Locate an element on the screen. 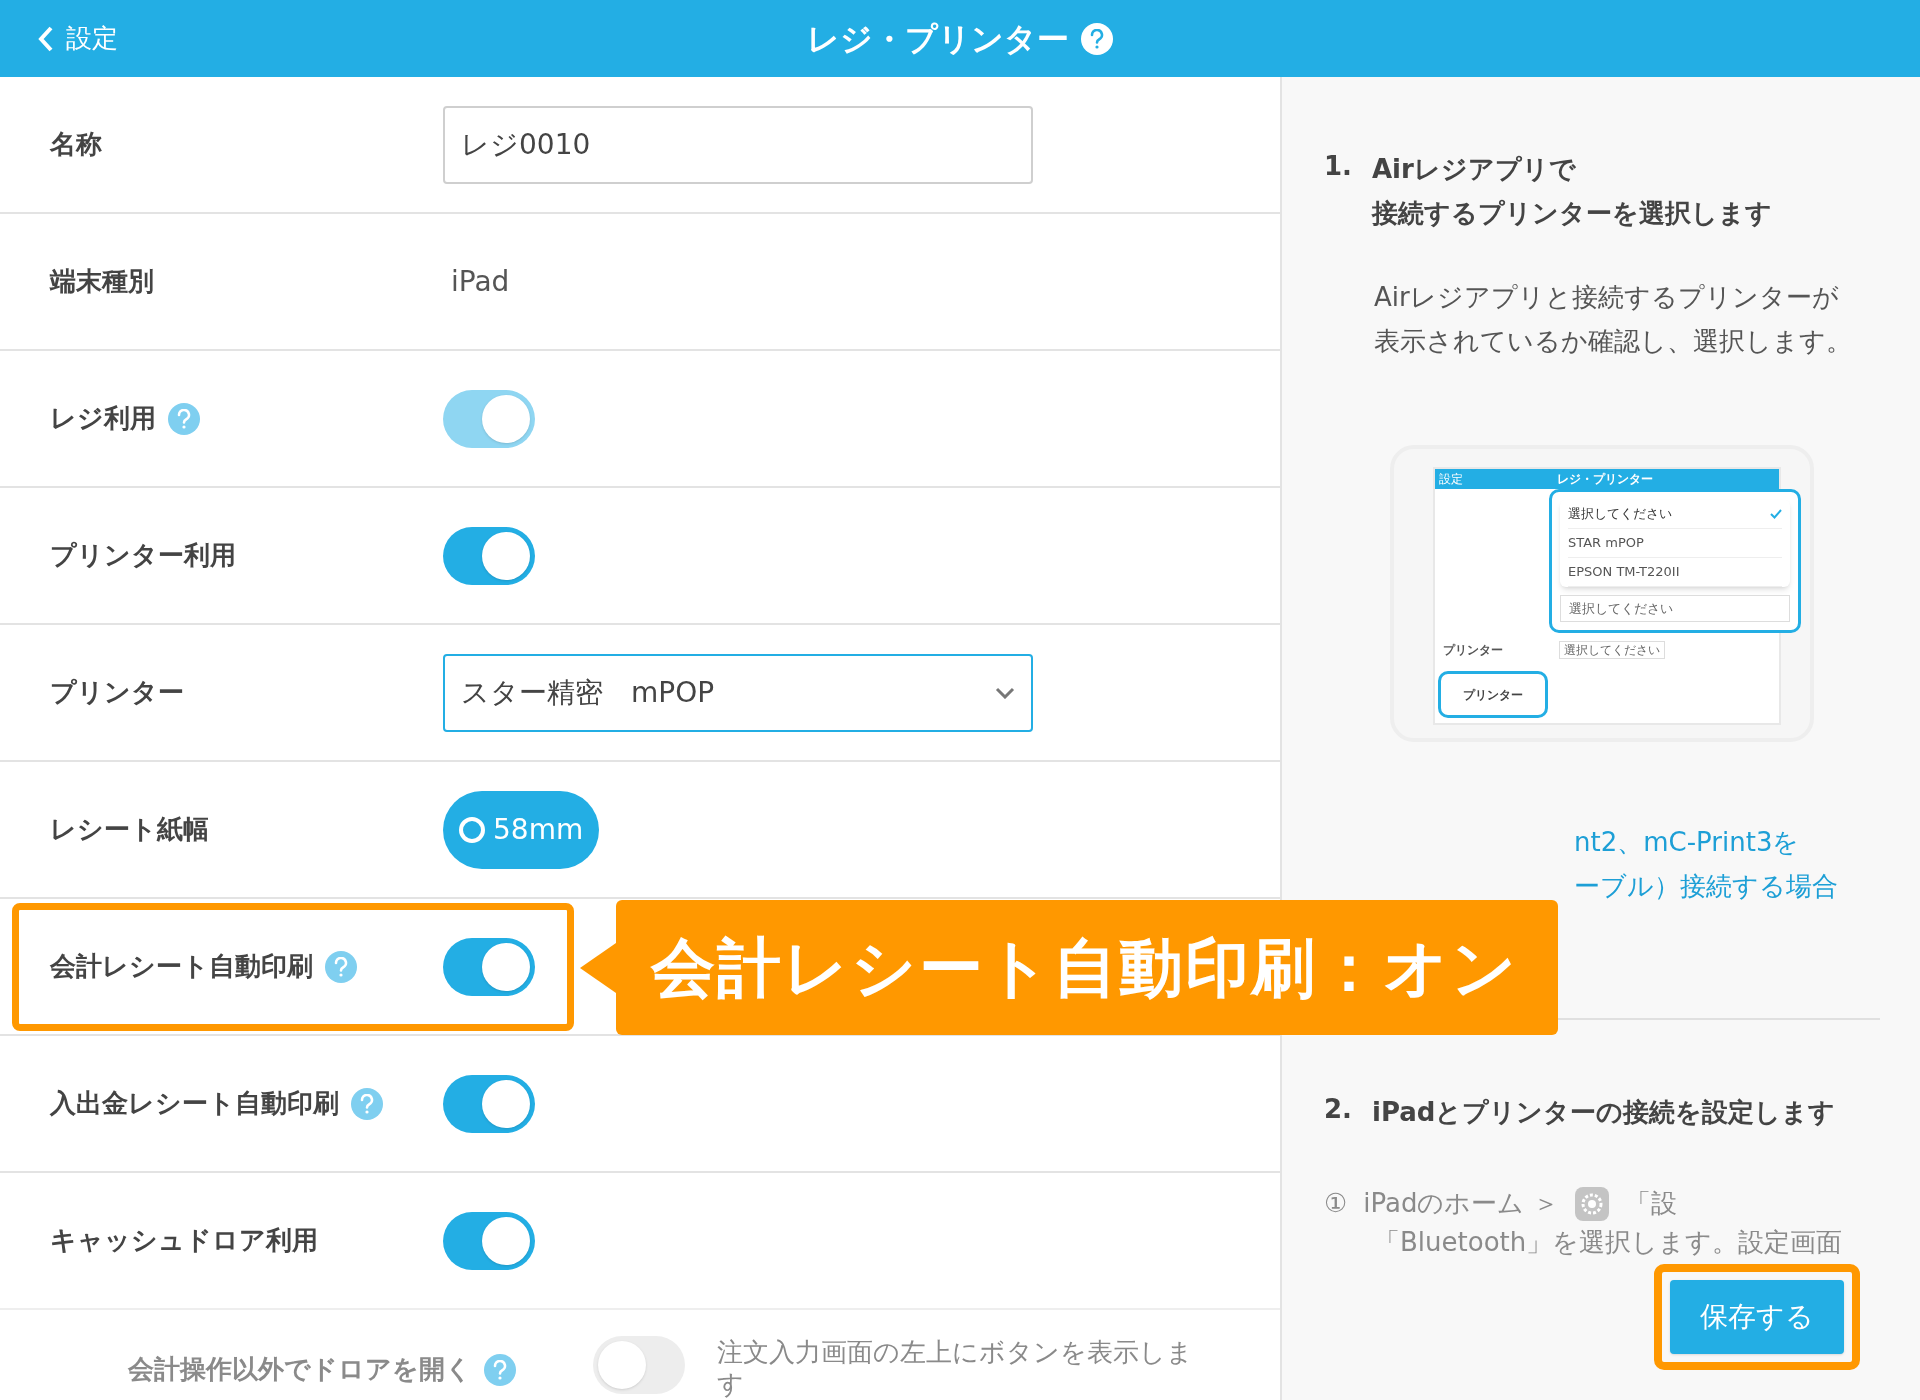 This screenshot has width=1920, height=1400. field-label: 端末種別 is located at coordinates (102, 281).